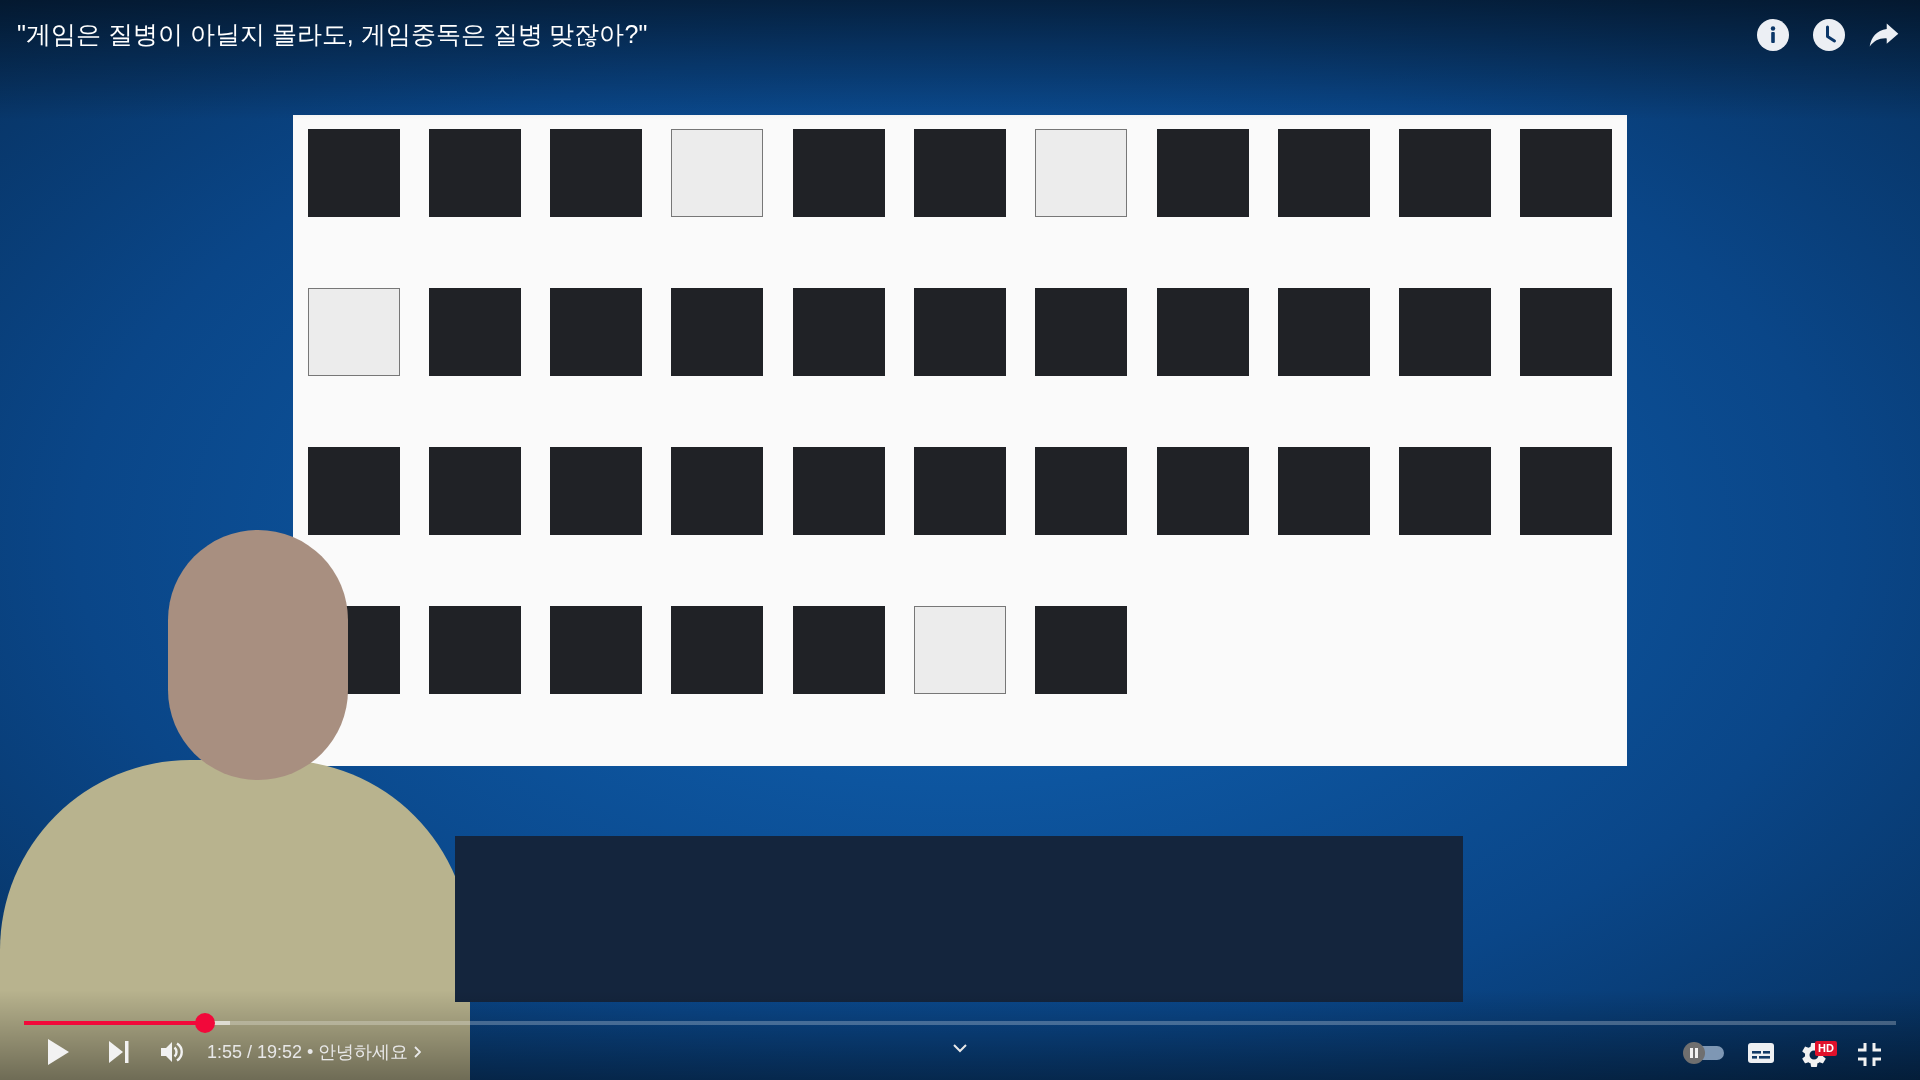 The image size is (1920, 1080). Describe the element at coordinates (255, 1052) in the screenshot. I see `time-display: 1:55 / 19:52` at that location.